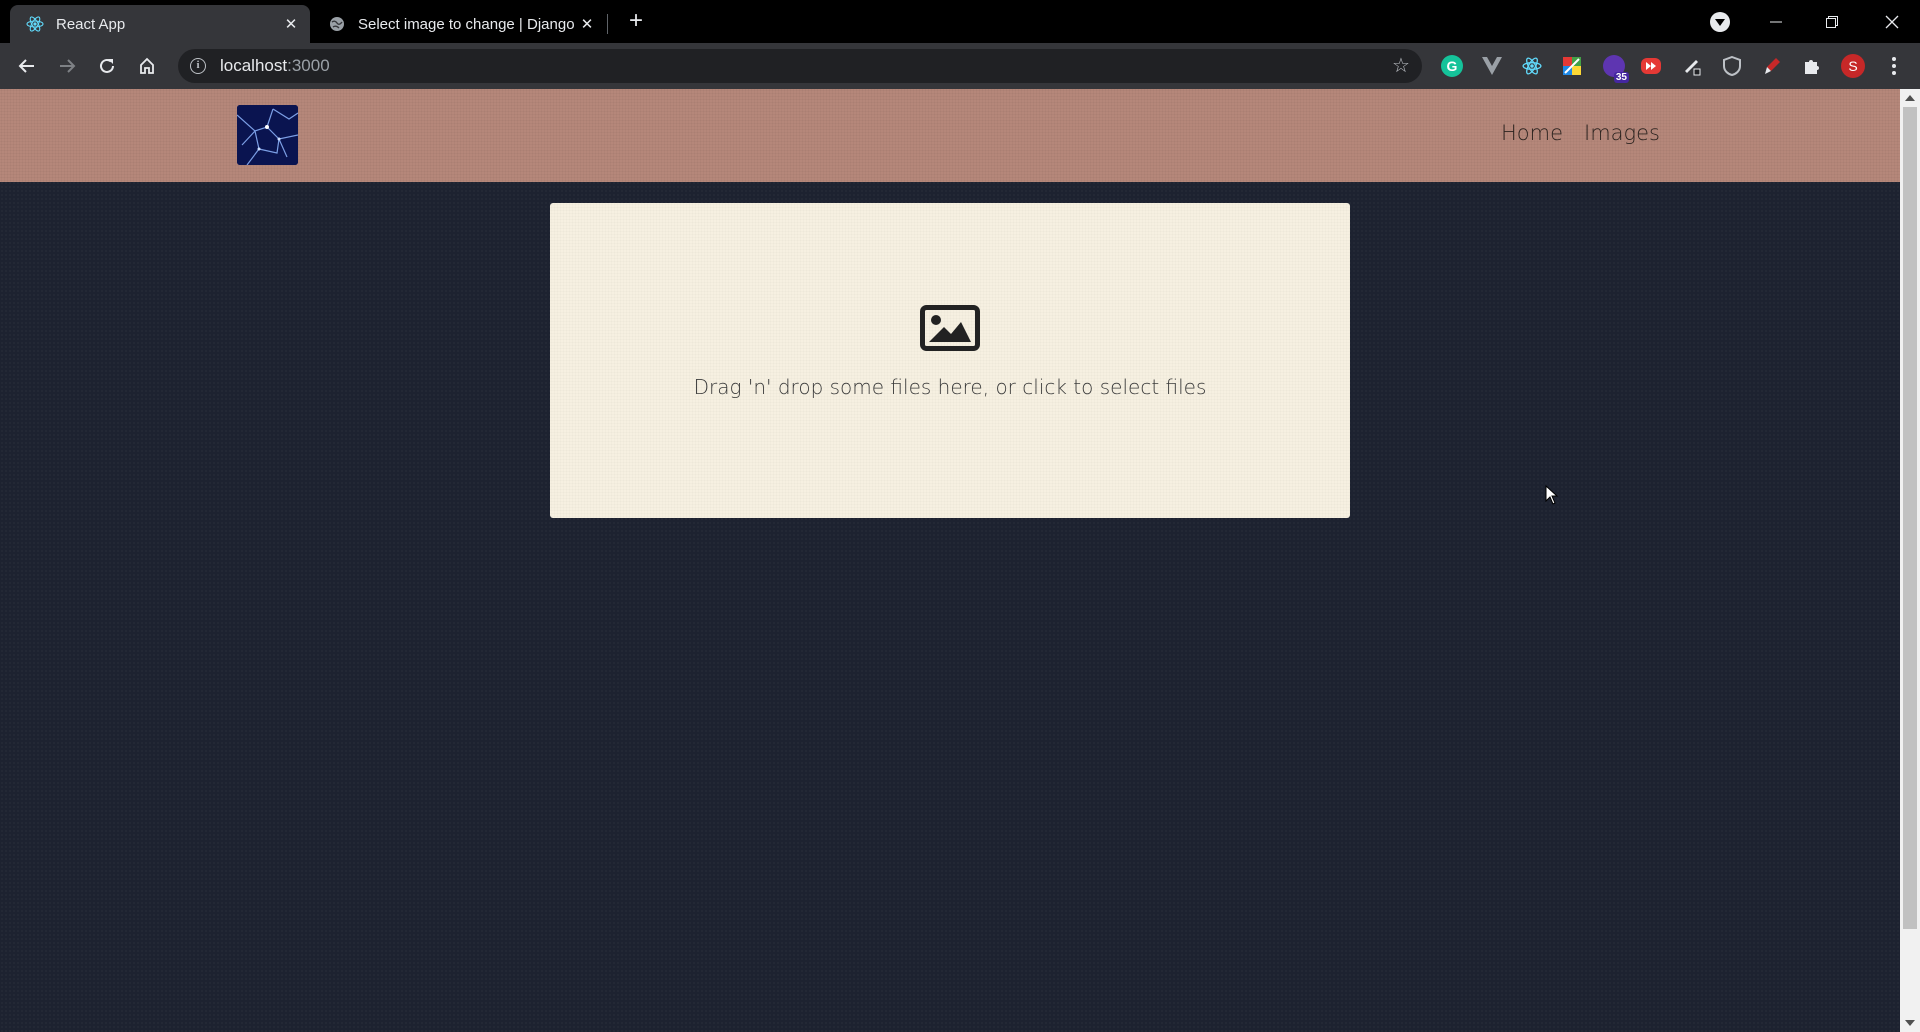  What do you see at coordinates (800, 66) in the screenshot?
I see `address-bar: i localhost:3000 ☆` at bounding box center [800, 66].